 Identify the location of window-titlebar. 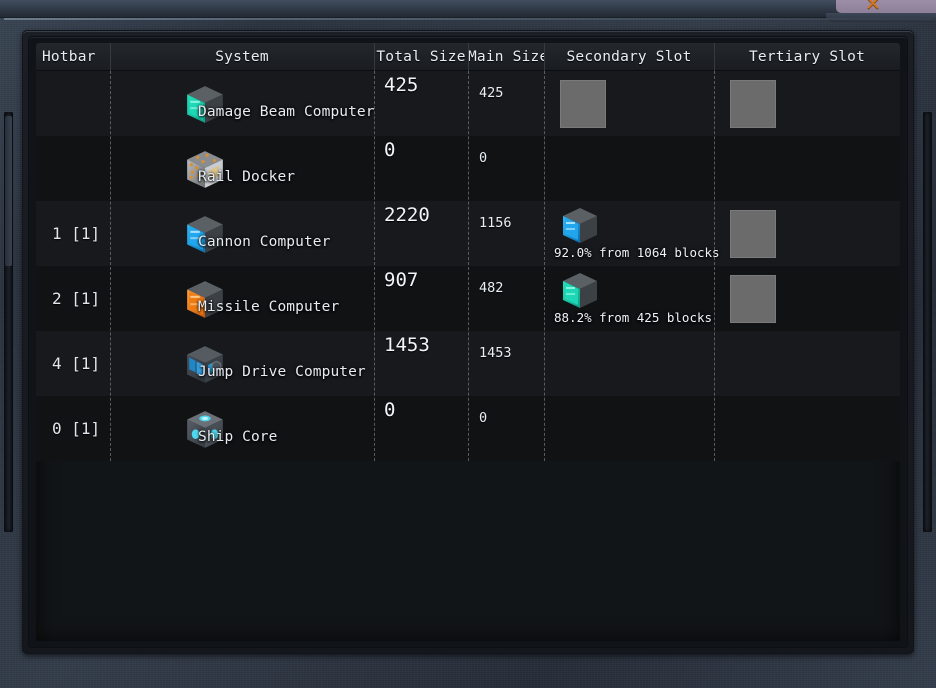
(468, 9).